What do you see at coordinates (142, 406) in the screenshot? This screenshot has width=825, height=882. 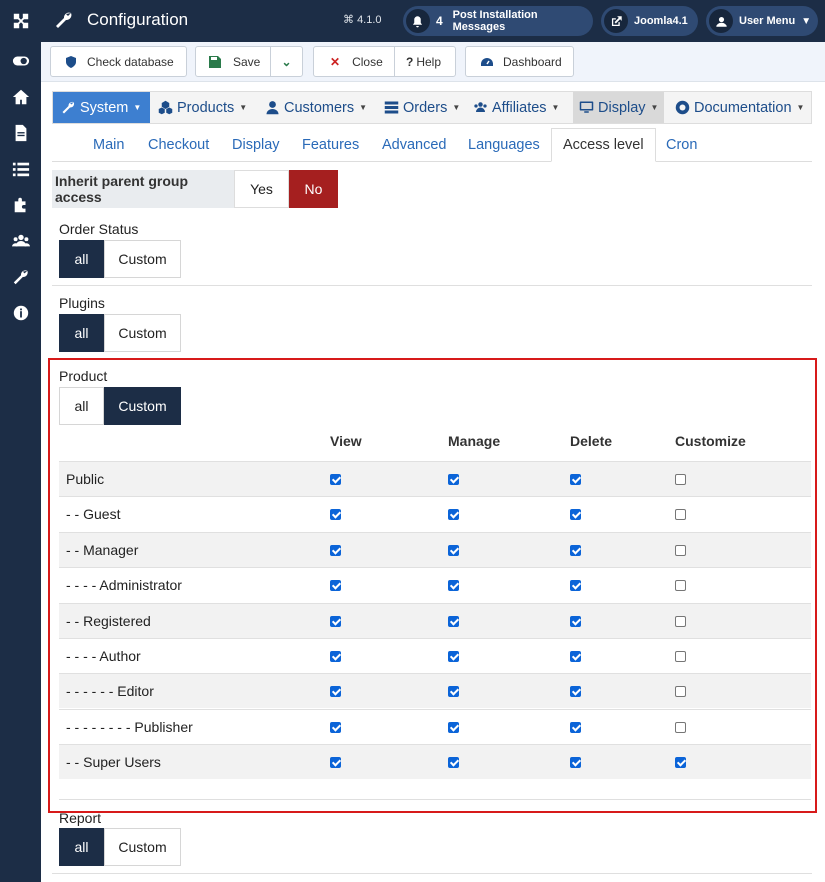 I see `product-custom-button: Custom` at bounding box center [142, 406].